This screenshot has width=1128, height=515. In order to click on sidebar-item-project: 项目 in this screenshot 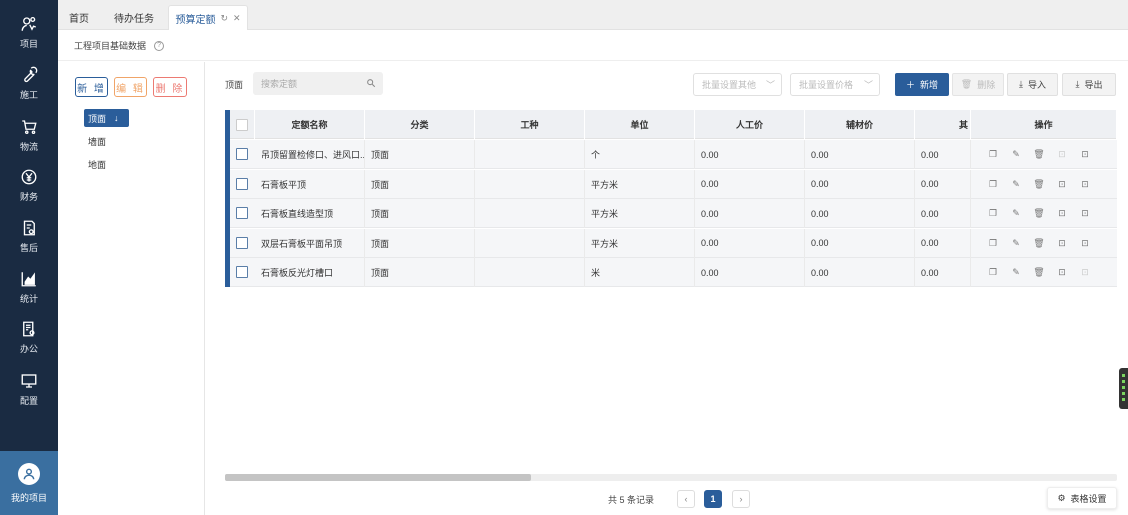, I will do `click(29, 40)`.